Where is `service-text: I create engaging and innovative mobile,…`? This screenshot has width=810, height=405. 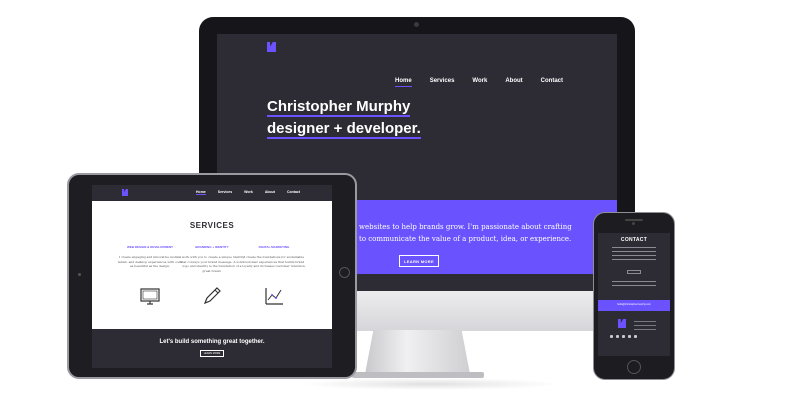
service-text: I create engaging and innovative mobile,… is located at coordinates (150, 262).